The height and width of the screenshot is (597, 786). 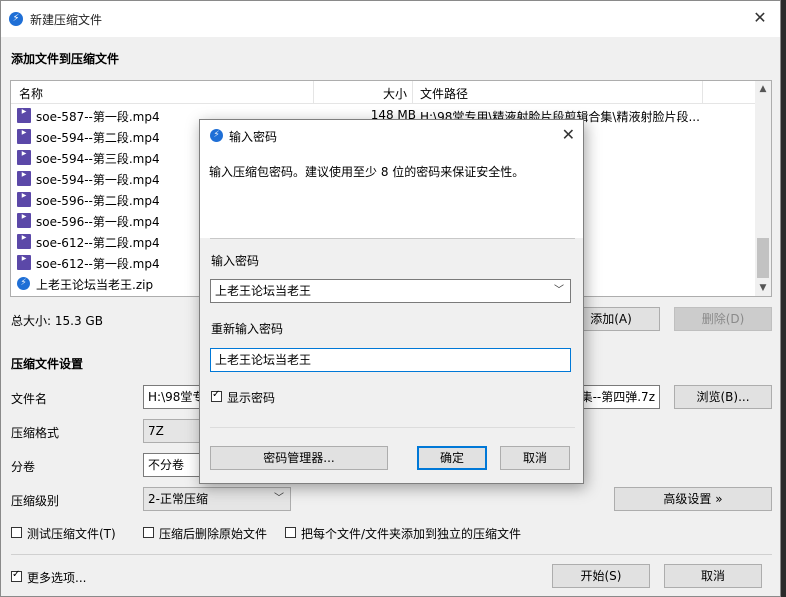 I want to click on file-name: 上老王论坛当老王.zip, so click(x=95, y=285).